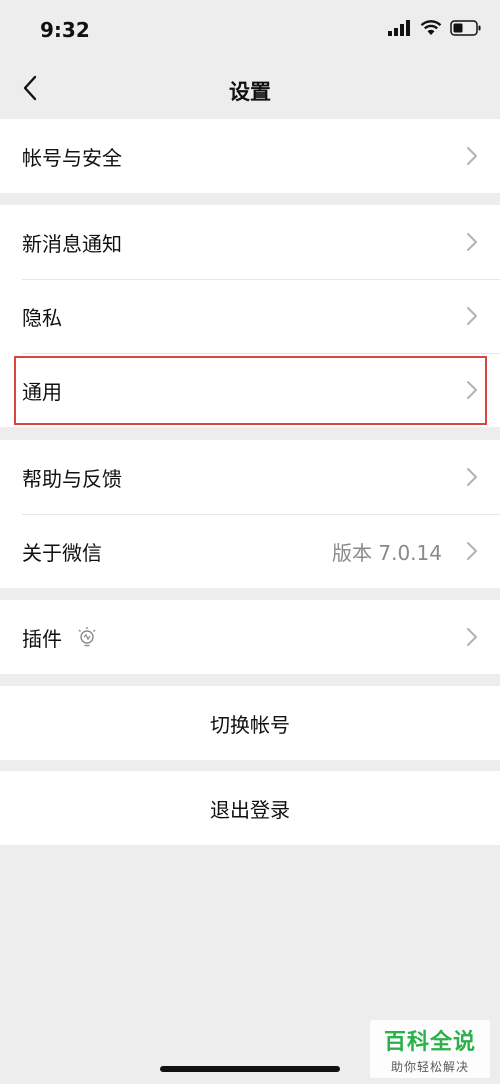 Image resolution: width=500 pixels, height=1084 pixels. I want to click on settings-item-help-feedback: 帮助与反馈, so click(250, 477).